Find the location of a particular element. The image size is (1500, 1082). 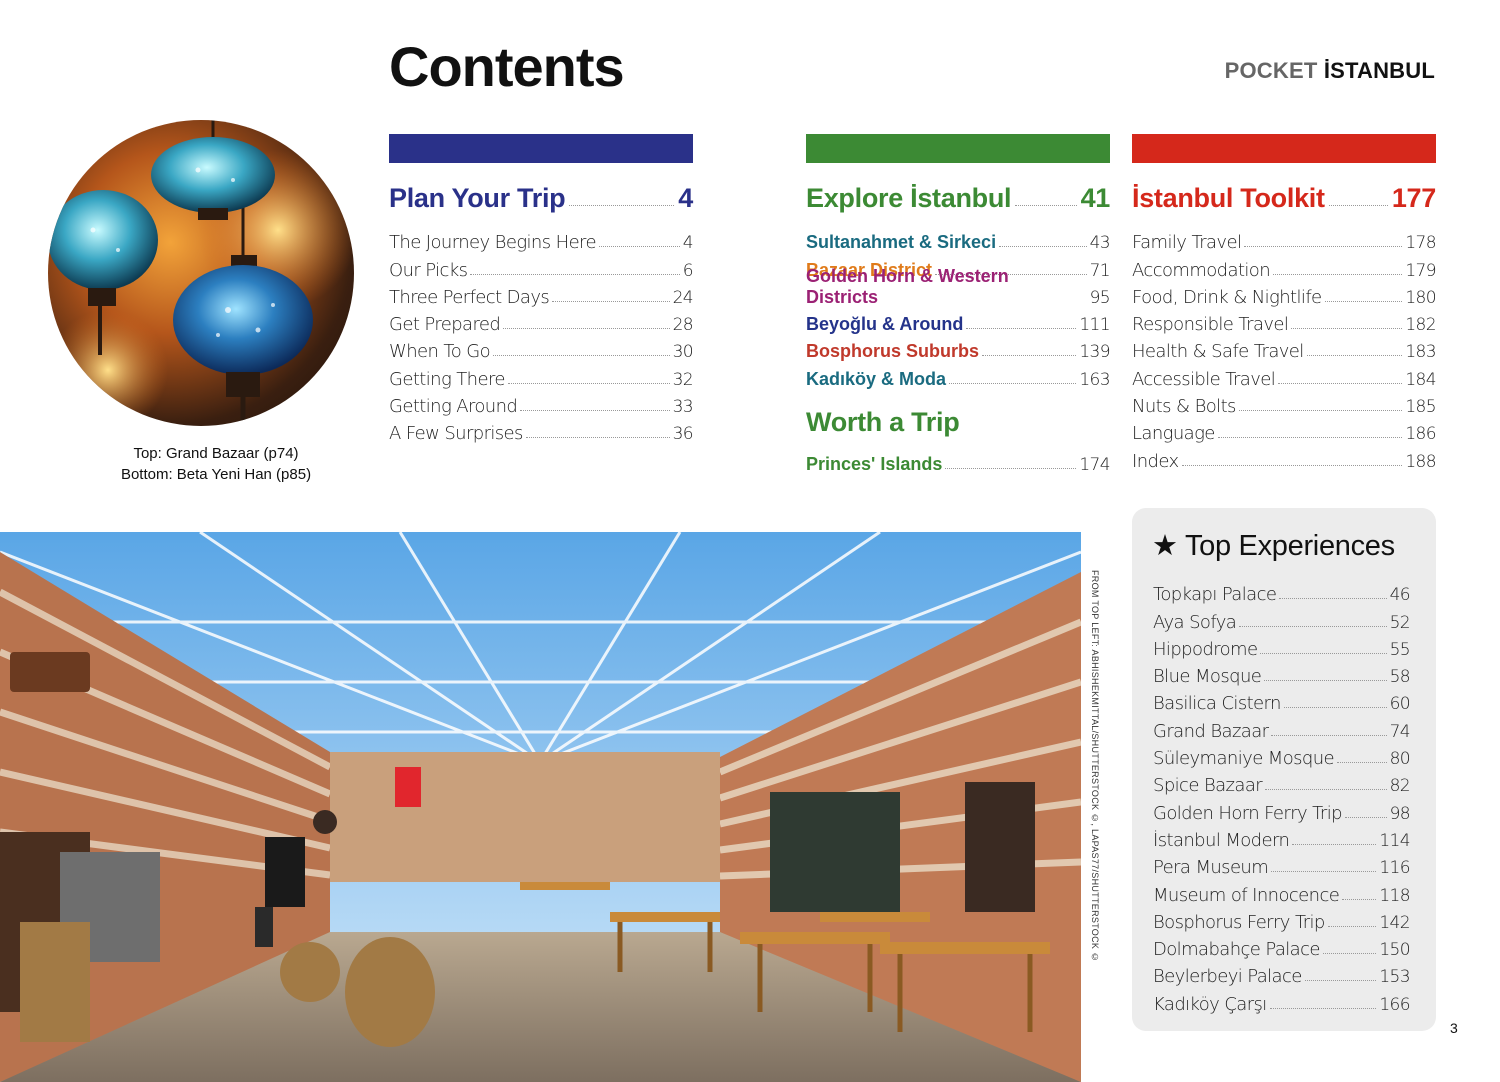

toc-entry: Index 188 is located at coordinates (1284, 458).